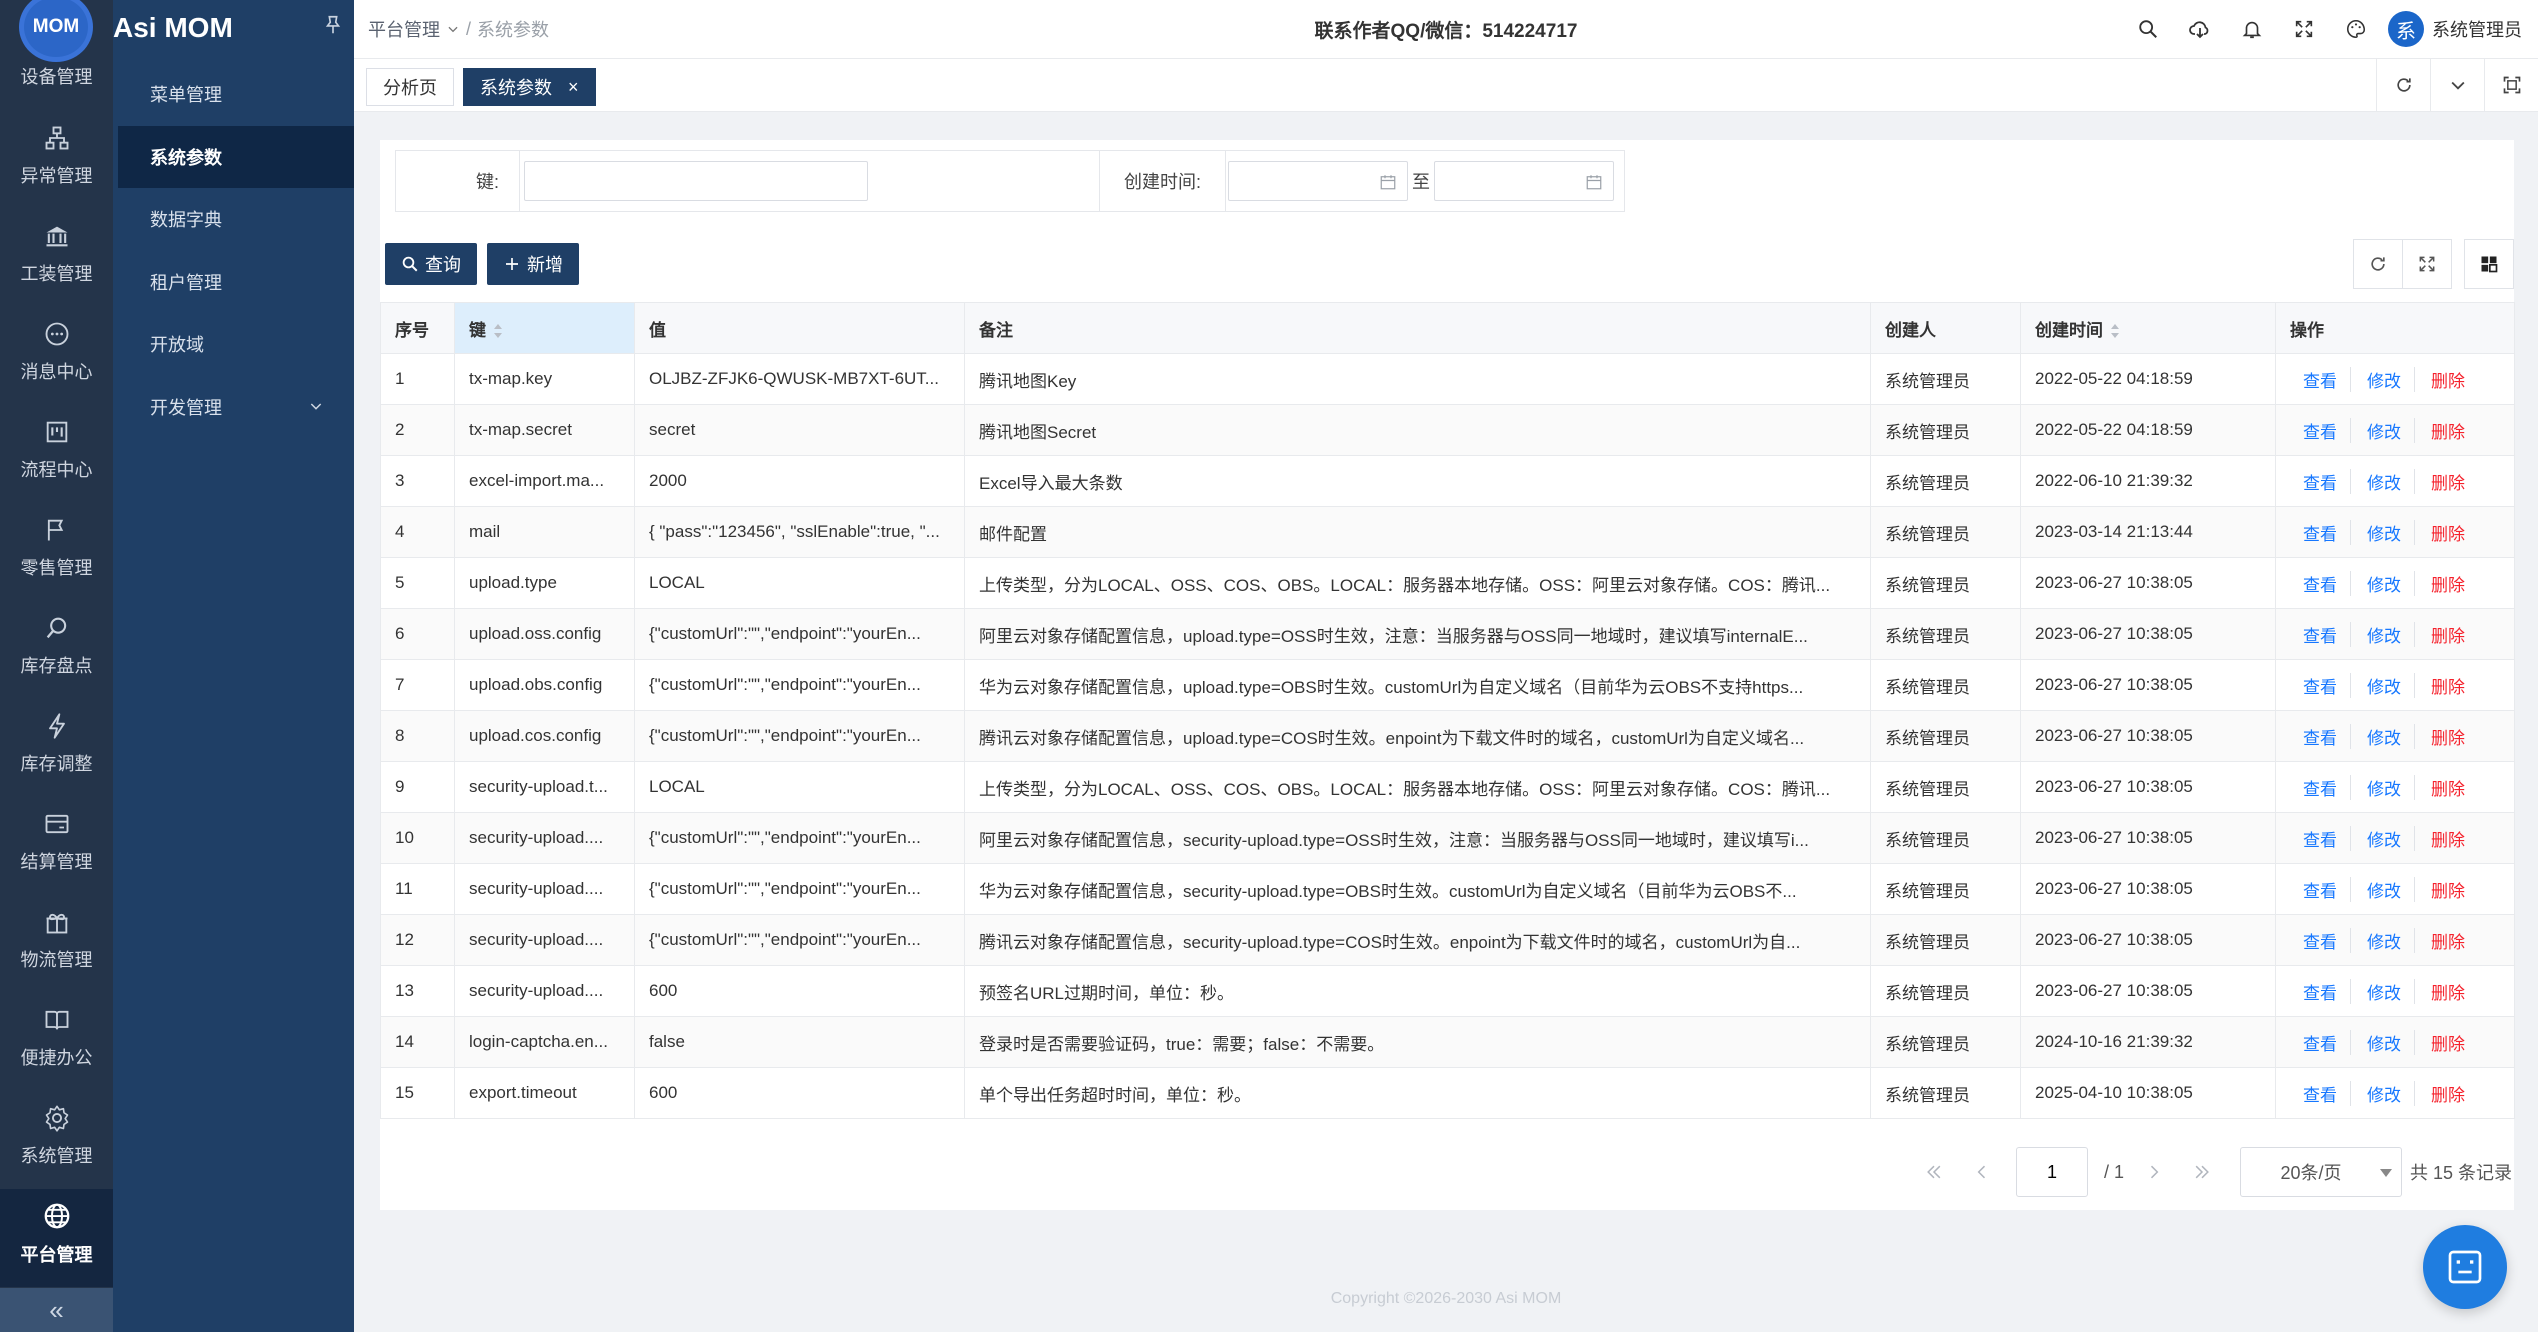  Describe the element at coordinates (236, 282) in the screenshot. I see `submenu-item-tenant: 租户管理` at that location.